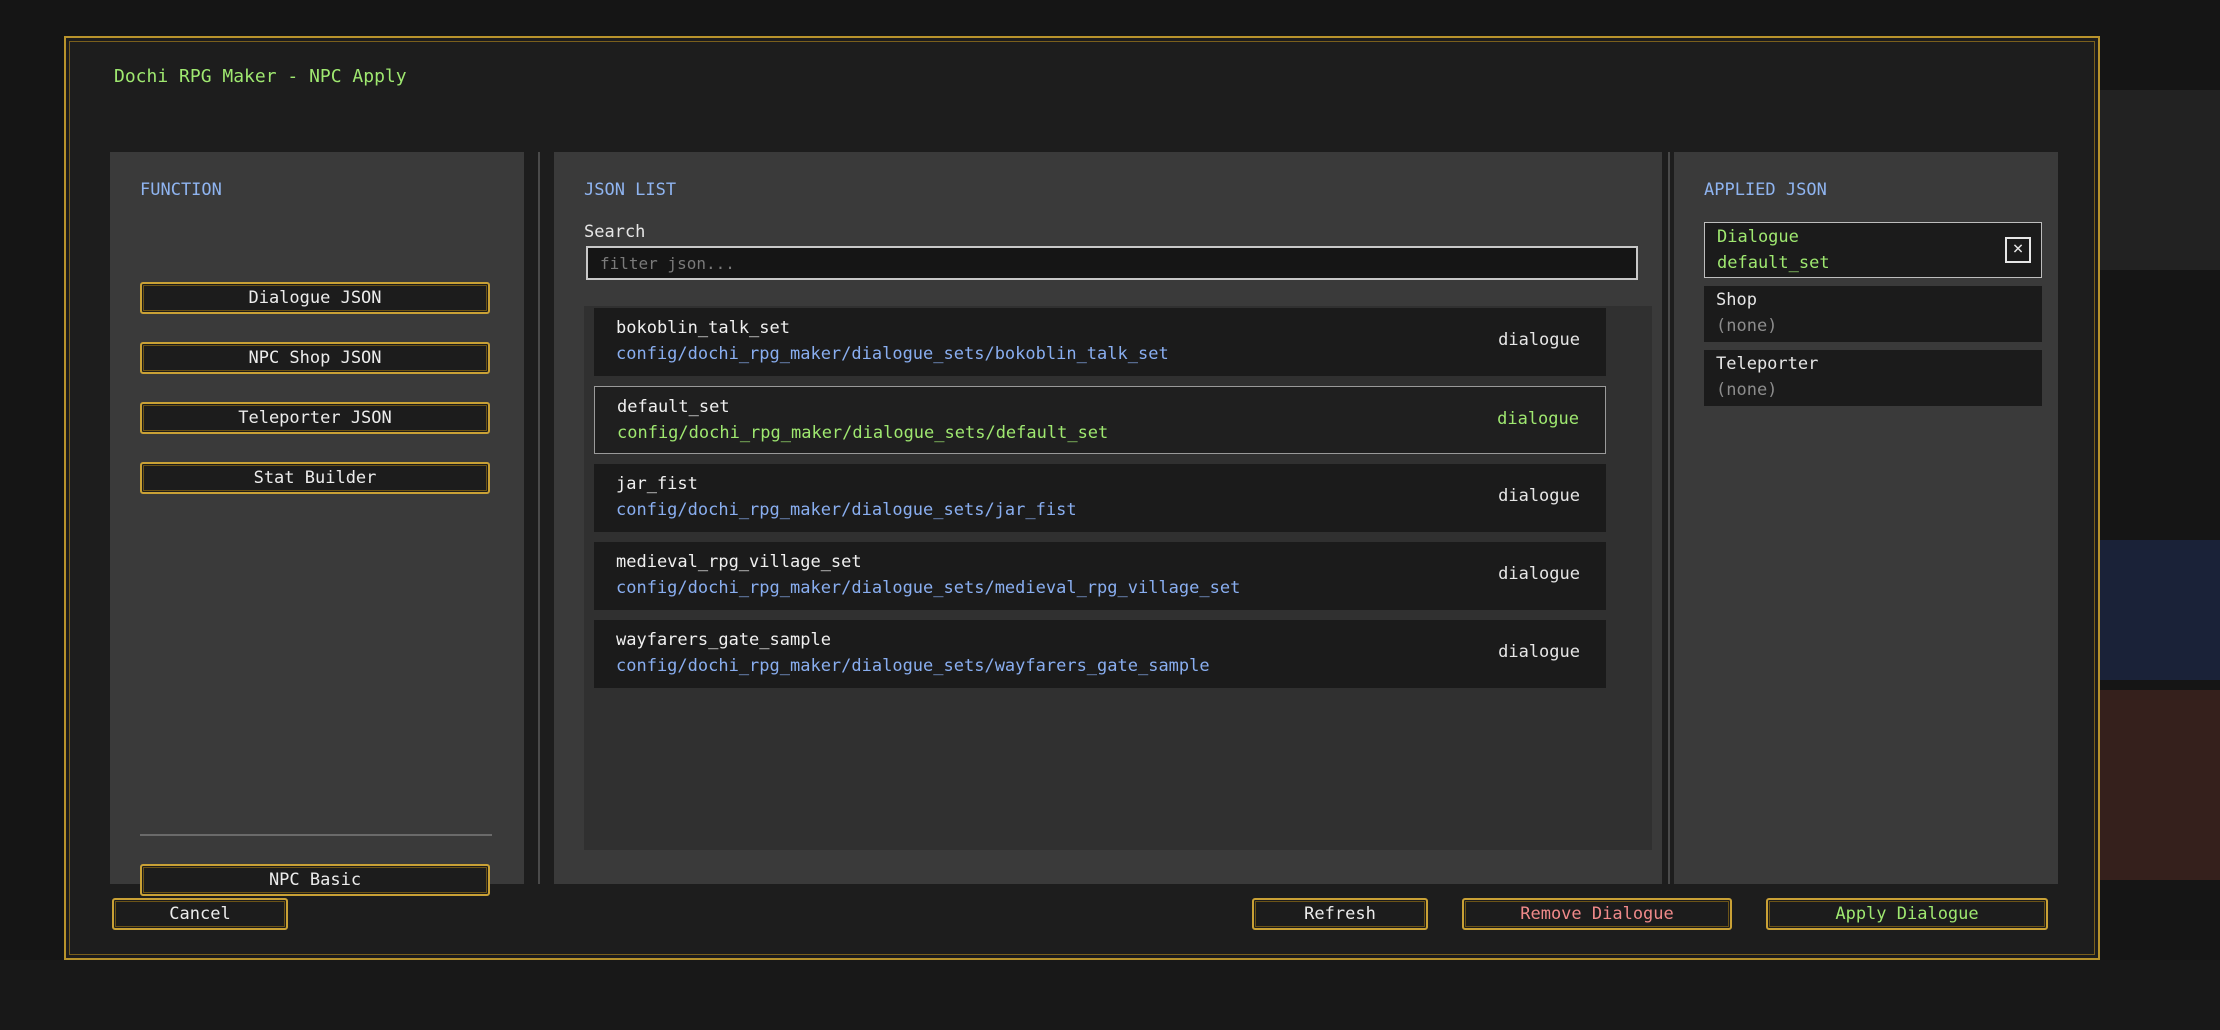 The image size is (2220, 1030). What do you see at coordinates (1340, 914) in the screenshot?
I see `refresh-button: Refresh` at bounding box center [1340, 914].